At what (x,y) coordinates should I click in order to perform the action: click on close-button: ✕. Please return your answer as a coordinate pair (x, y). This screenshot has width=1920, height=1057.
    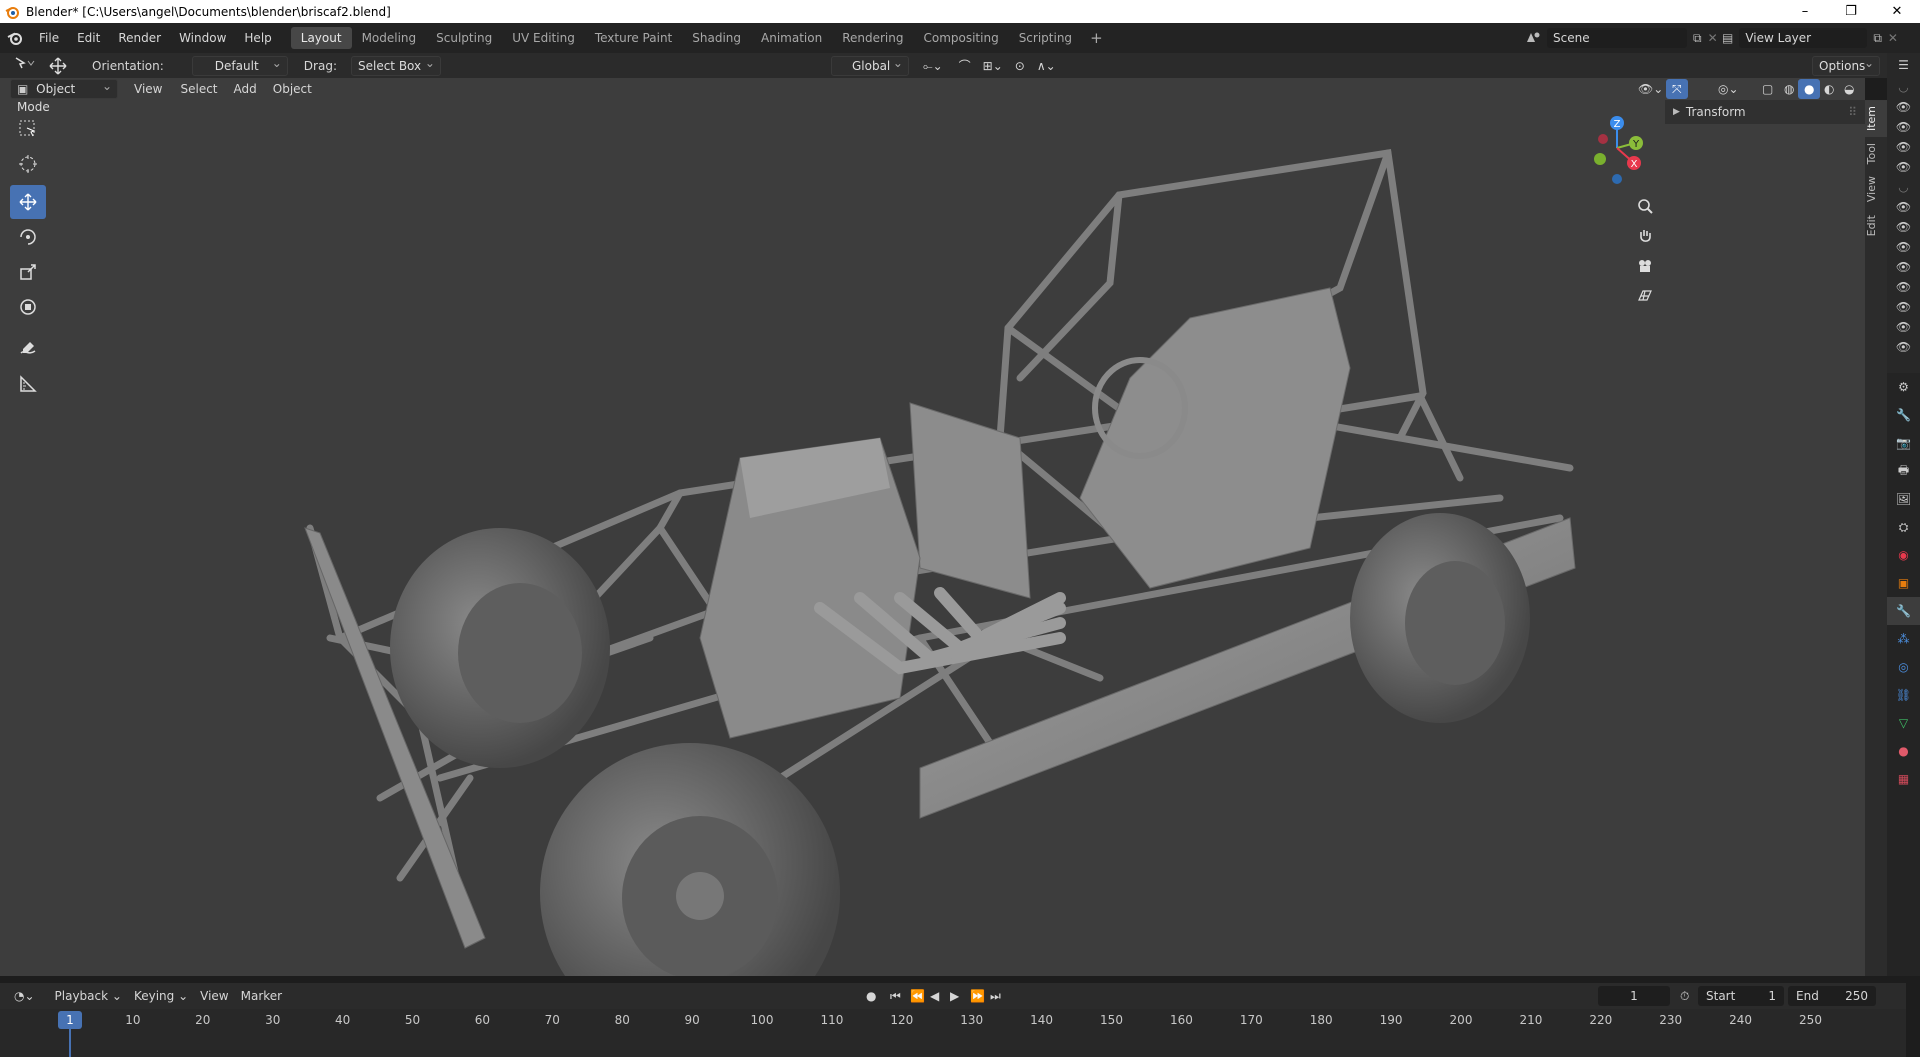
    Looking at the image, I should click on (1897, 11).